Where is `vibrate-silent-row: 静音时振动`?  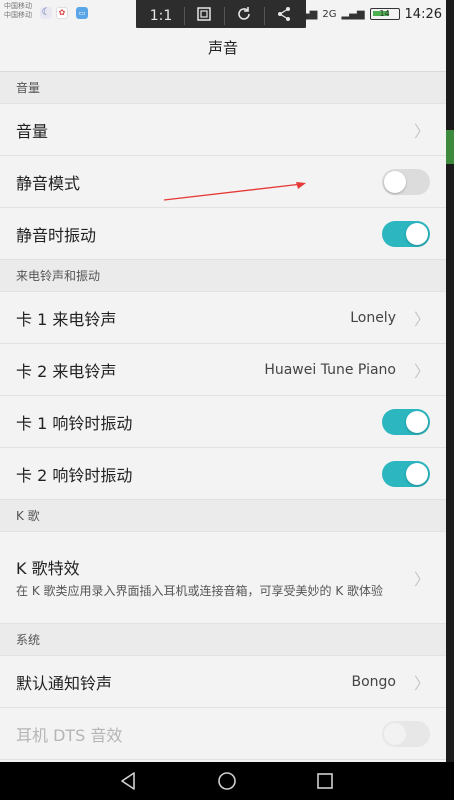 vibrate-silent-row: 静音时振动 is located at coordinates (223, 234).